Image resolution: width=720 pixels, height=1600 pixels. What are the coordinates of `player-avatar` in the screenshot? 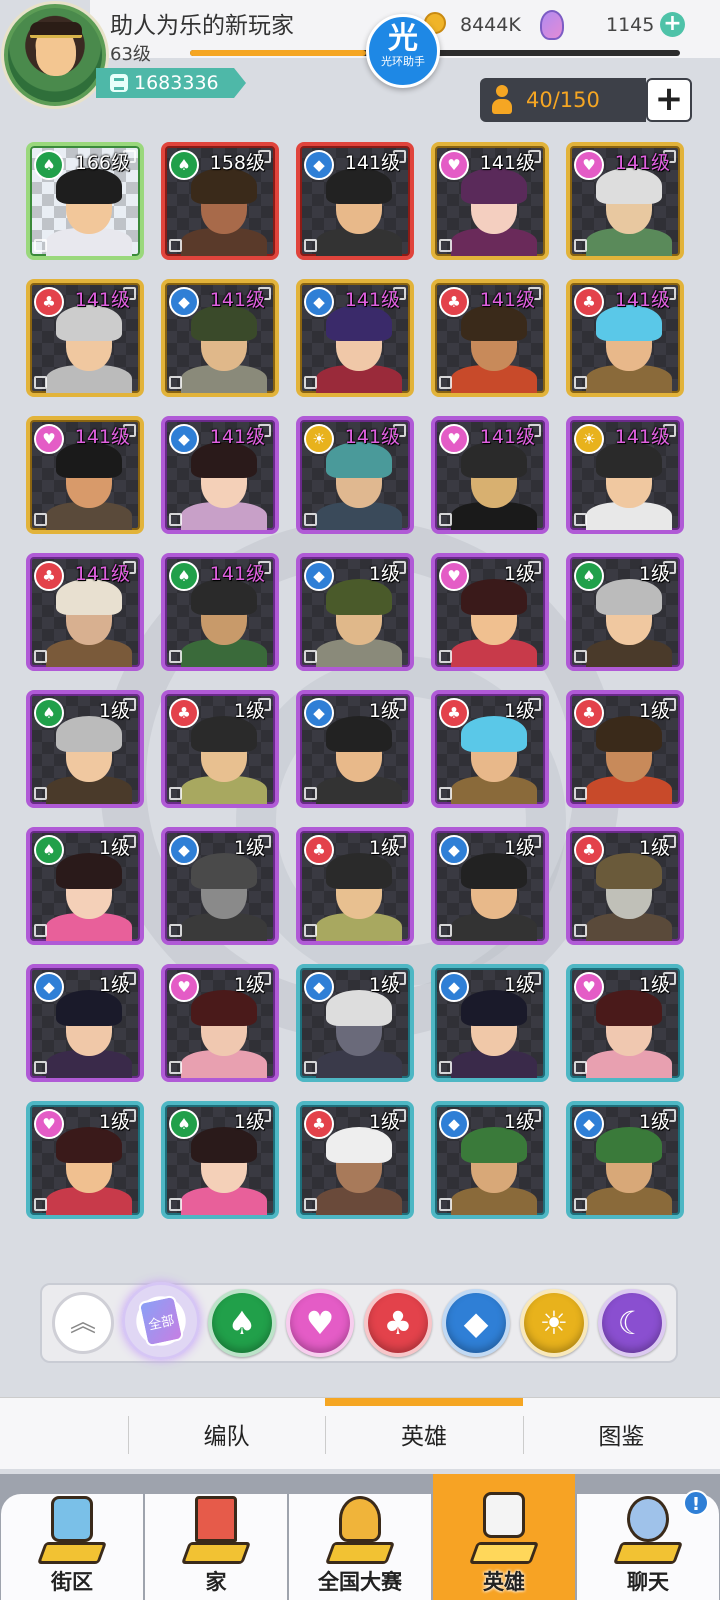 It's located at (55, 55).